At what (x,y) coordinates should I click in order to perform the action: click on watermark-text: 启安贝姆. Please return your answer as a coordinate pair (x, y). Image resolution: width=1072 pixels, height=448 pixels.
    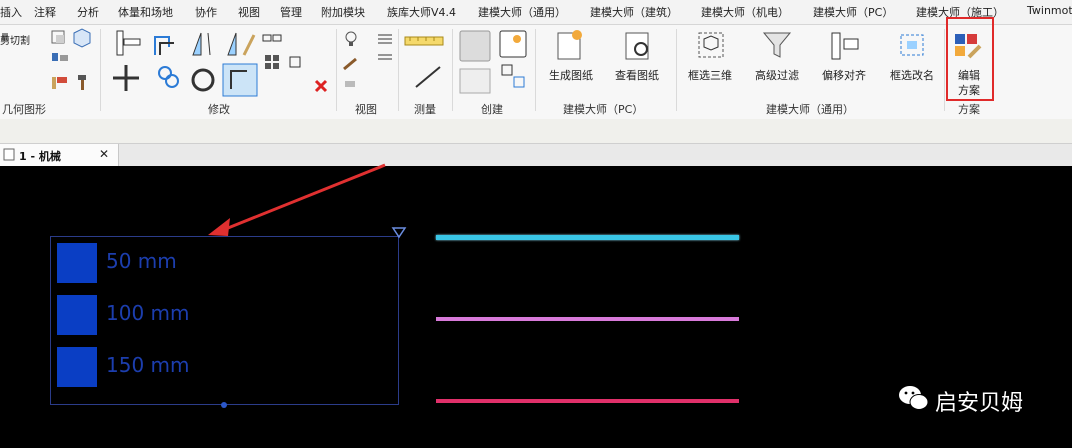
    Looking at the image, I should click on (979, 403).